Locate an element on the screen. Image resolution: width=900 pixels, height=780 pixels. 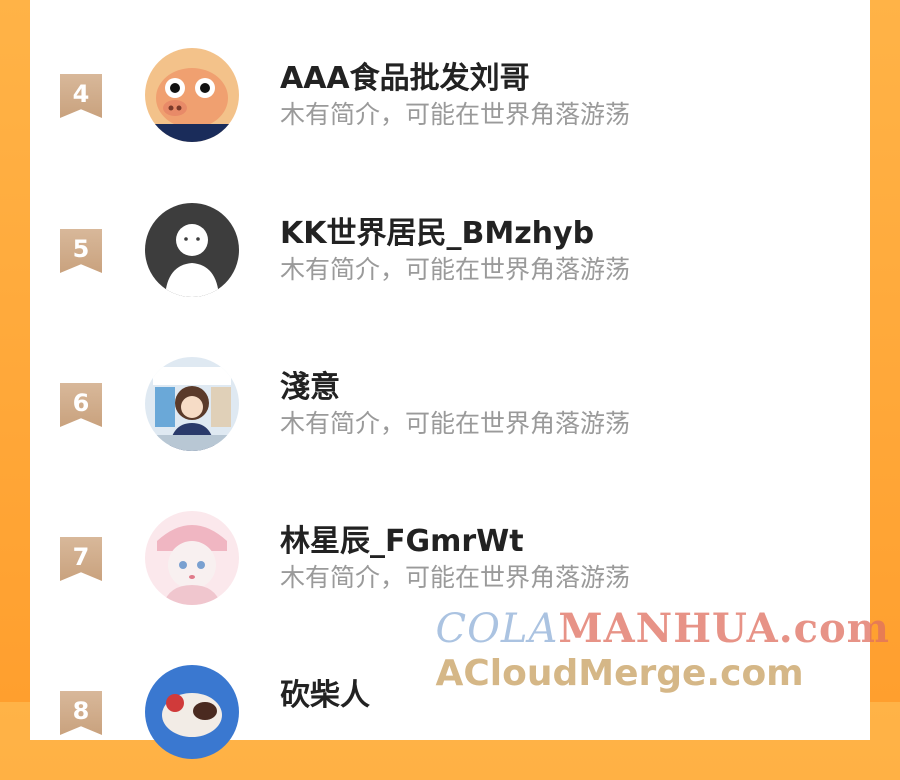
site-watermark: COLAMANHUA.com ACloudMerge.com is located at coordinates (663, 651).